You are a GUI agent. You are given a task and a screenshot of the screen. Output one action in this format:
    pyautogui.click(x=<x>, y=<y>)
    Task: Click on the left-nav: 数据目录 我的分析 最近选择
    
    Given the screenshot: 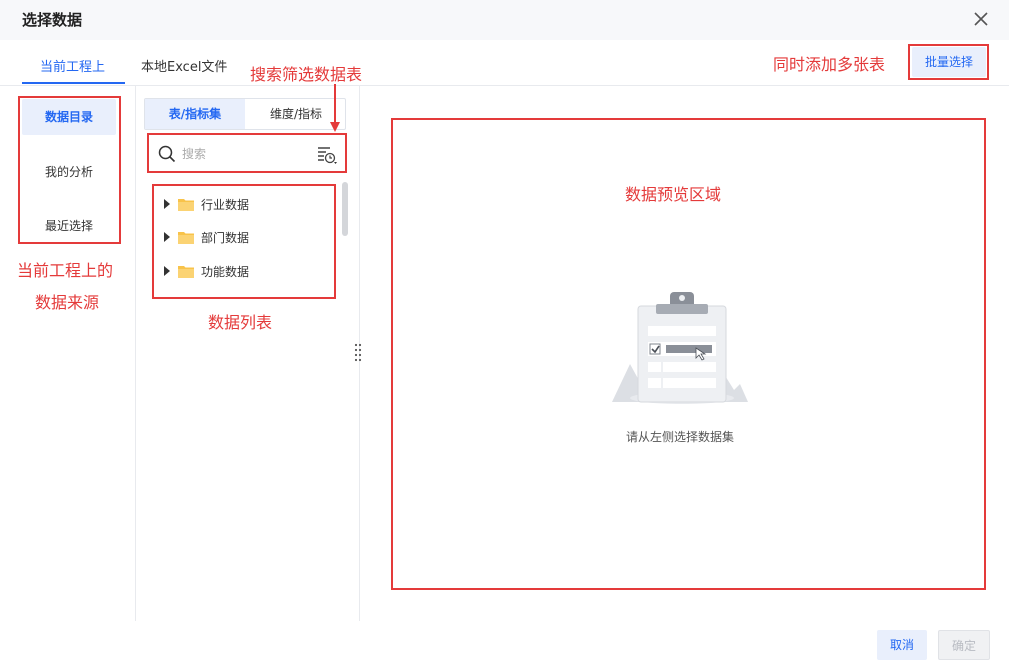 What is the action you would take?
    pyautogui.click(x=68, y=353)
    